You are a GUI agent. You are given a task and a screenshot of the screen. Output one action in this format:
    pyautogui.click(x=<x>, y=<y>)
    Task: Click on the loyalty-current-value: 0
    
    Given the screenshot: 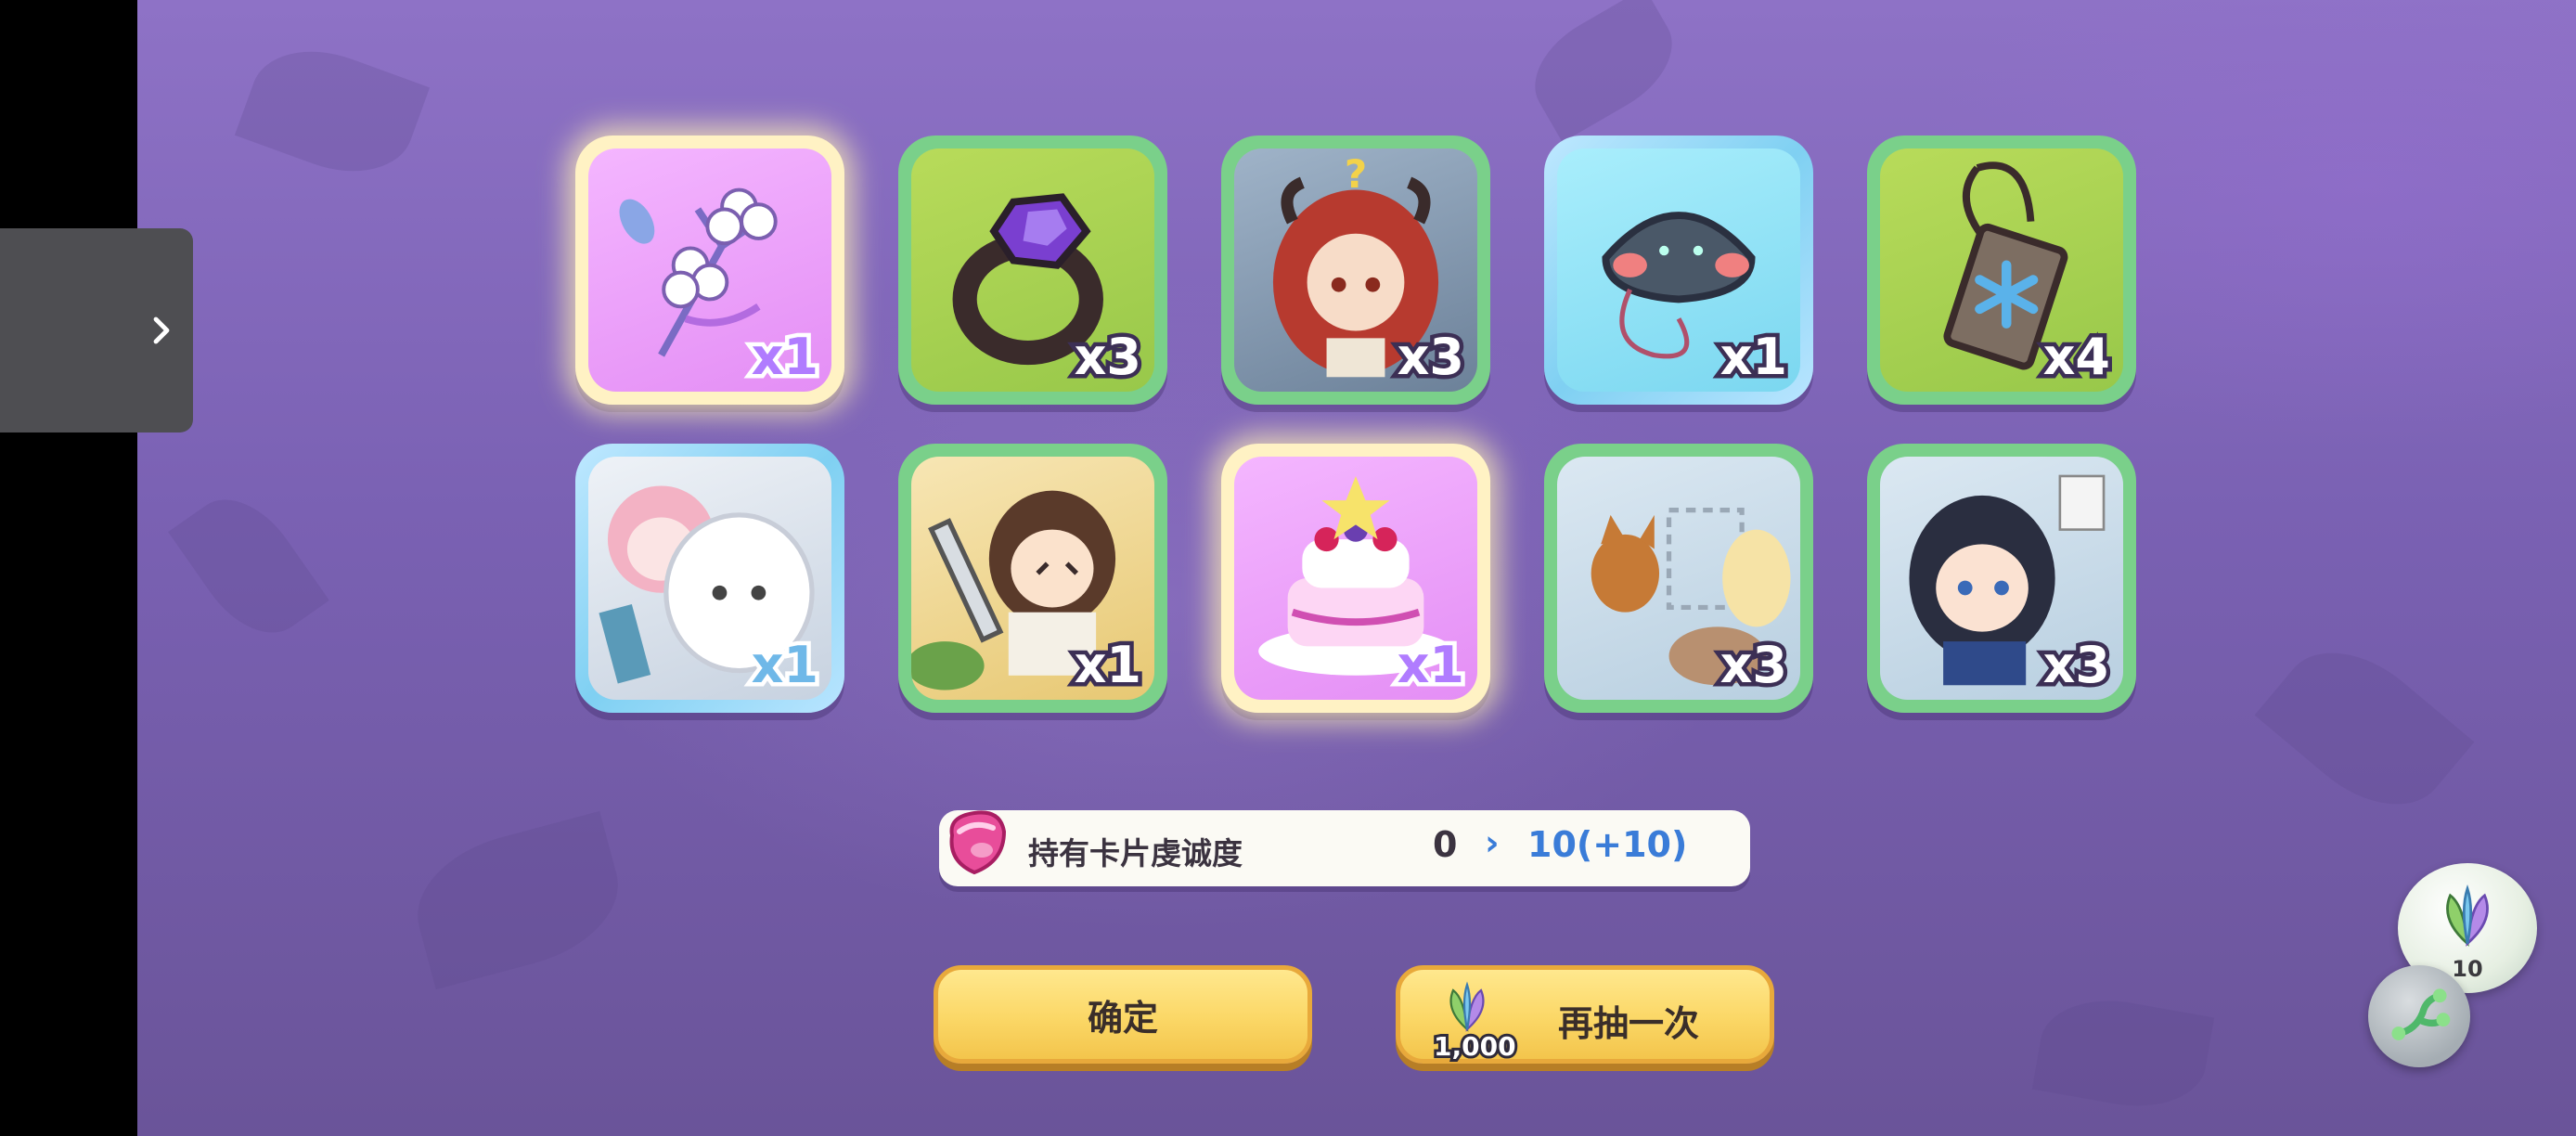 What is the action you would take?
    pyautogui.click(x=1445, y=844)
    